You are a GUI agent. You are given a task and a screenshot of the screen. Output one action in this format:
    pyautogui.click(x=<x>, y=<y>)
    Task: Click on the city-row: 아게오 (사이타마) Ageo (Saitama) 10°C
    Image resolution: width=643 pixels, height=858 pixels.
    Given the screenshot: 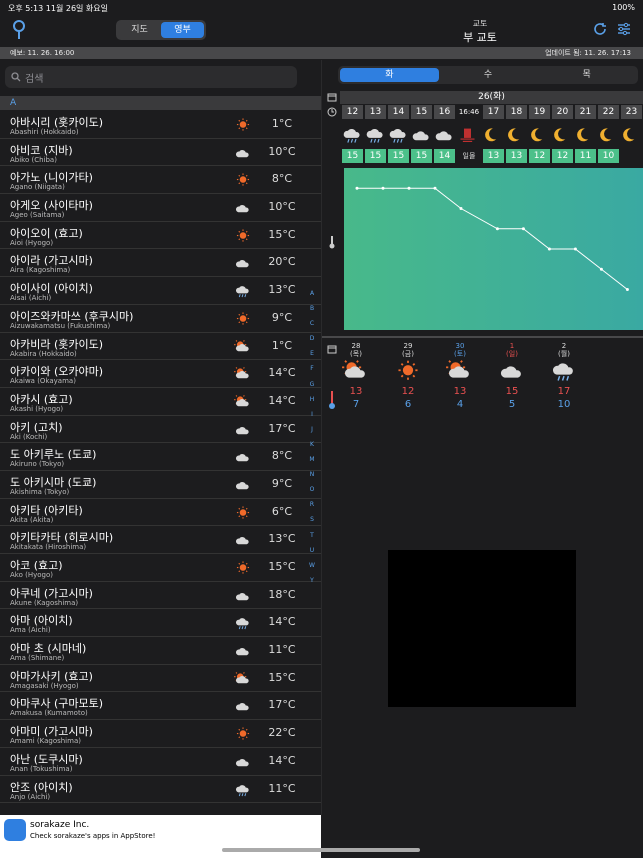 What is the action you would take?
    pyautogui.click(x=160, y=208)
    